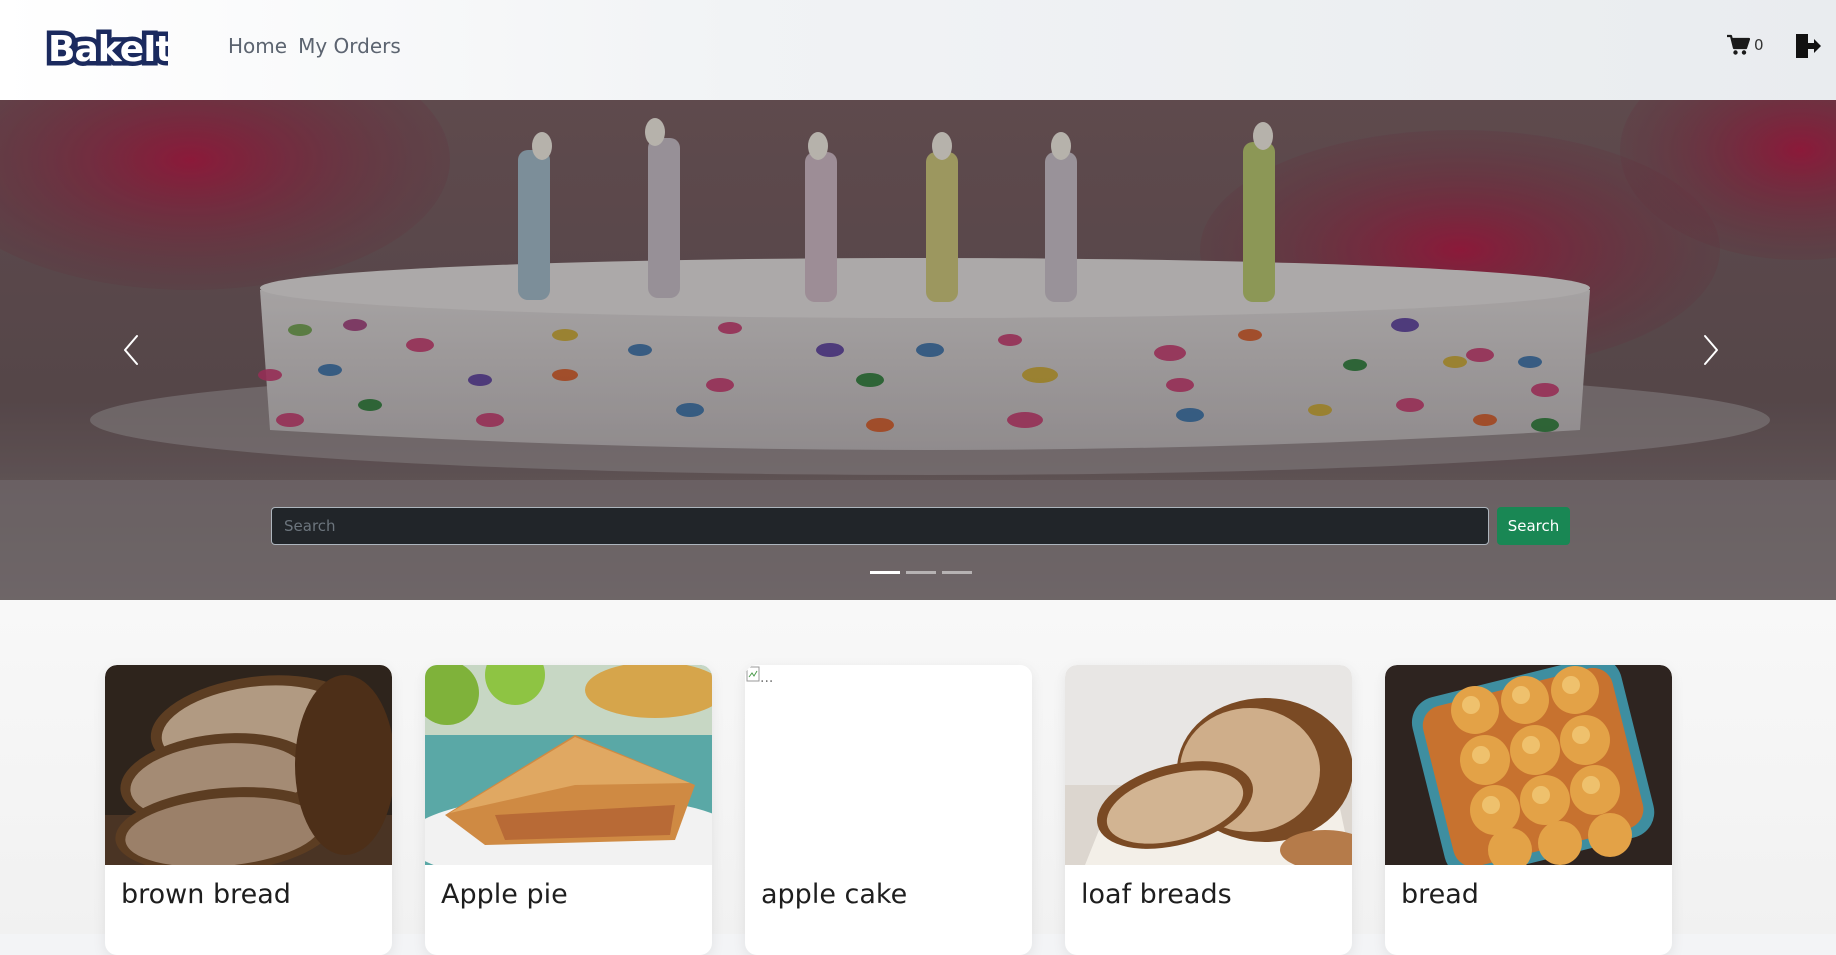 The width and height of the screenshot is (1836, 955). I want to click on nav-link-home: Home, so click(257, 46).